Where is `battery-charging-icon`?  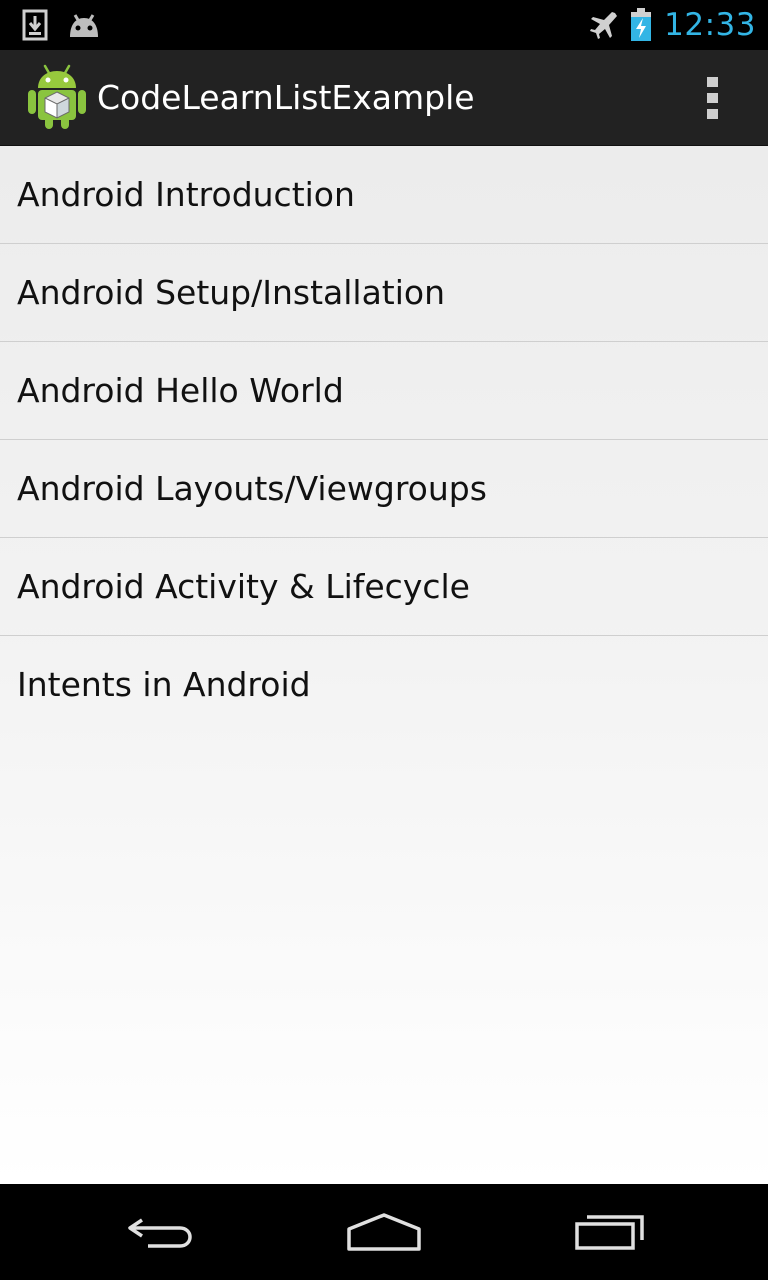 battery-charging-icon is located at coordinates (641, 24).